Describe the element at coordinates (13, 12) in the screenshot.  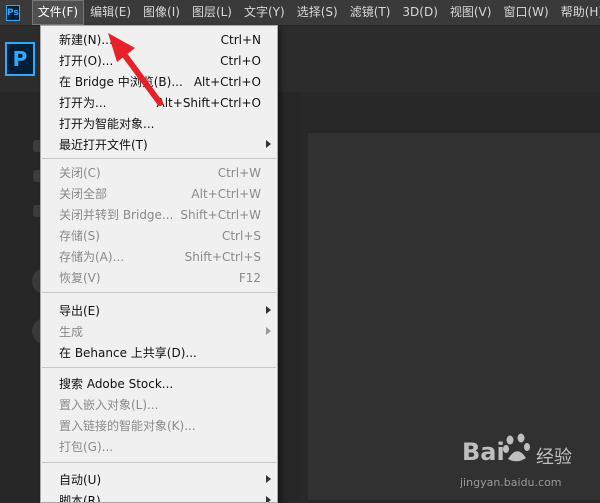
I see `photoshop-logo-icon: Ps` at that location.